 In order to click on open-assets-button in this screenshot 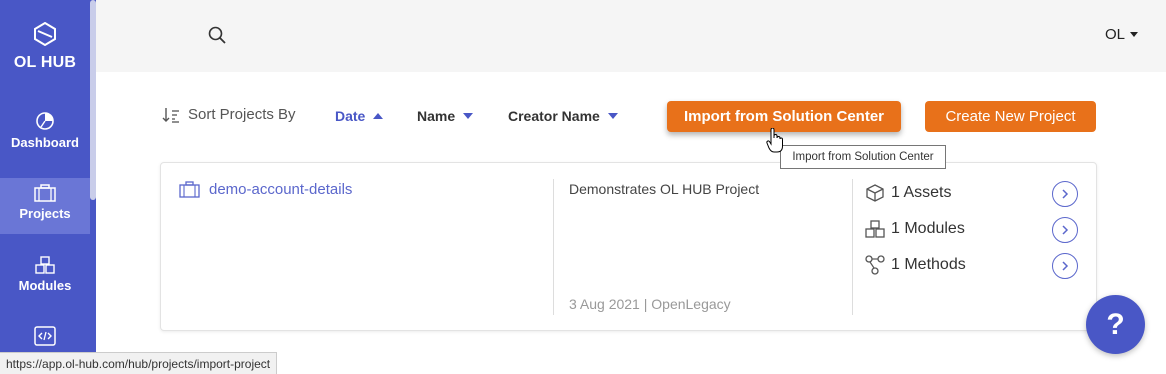, I will do `click(1065, 194)`.